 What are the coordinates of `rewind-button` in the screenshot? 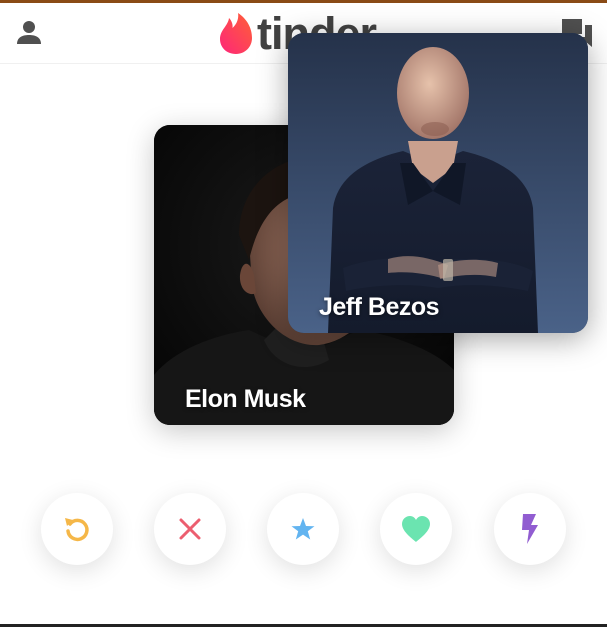 It's located at (77, 529).